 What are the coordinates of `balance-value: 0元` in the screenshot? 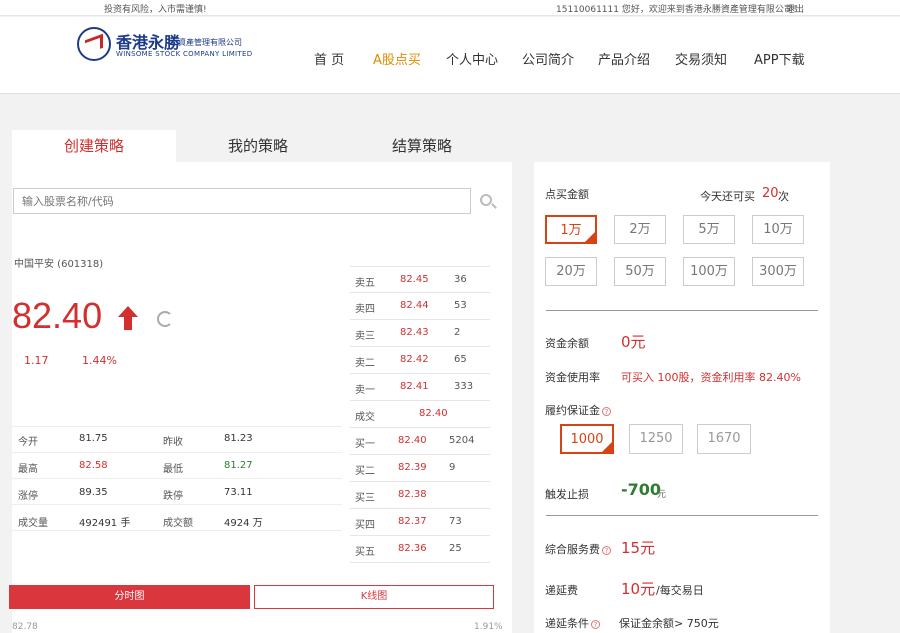 It's located at (633, 342).